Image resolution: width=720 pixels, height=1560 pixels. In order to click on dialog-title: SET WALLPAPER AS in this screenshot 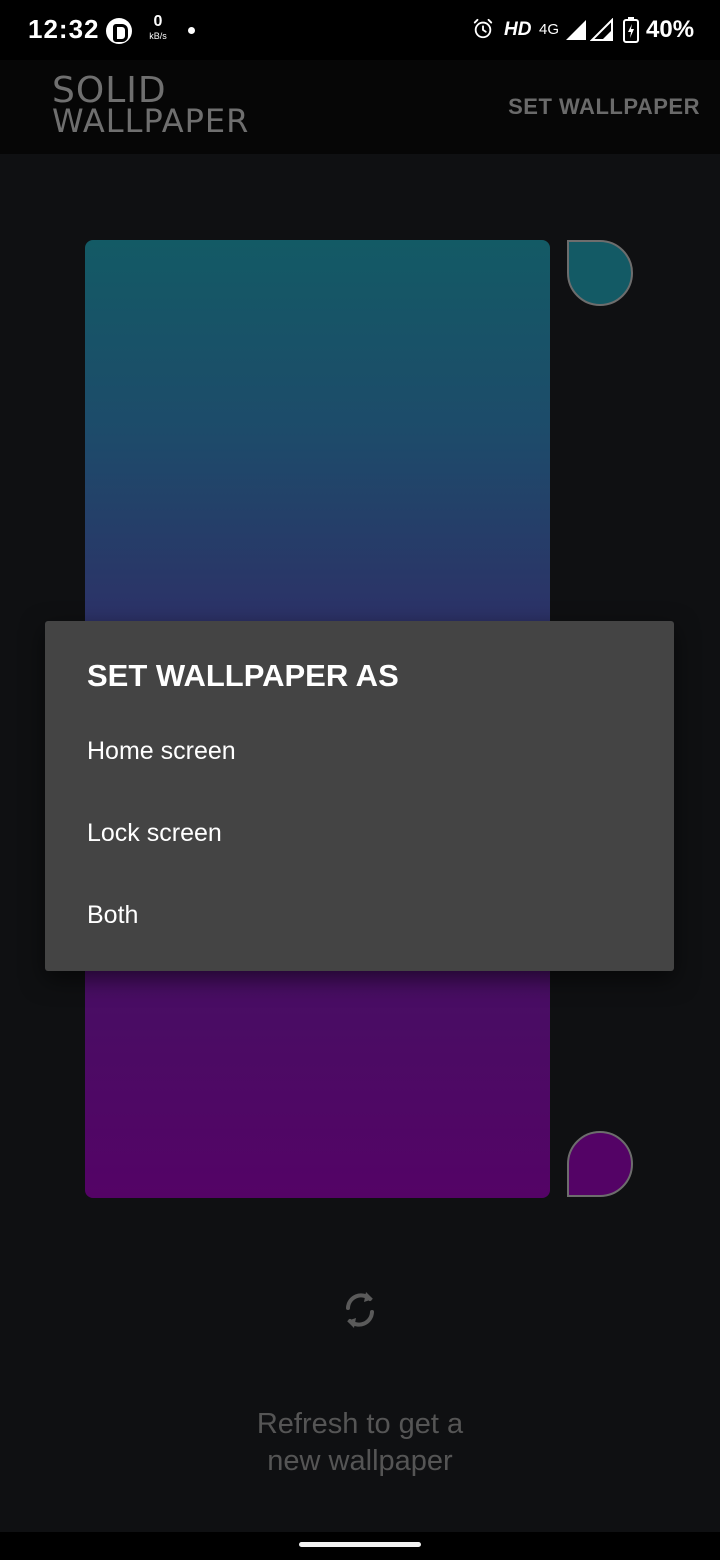, I will do `click(243, 675)`.